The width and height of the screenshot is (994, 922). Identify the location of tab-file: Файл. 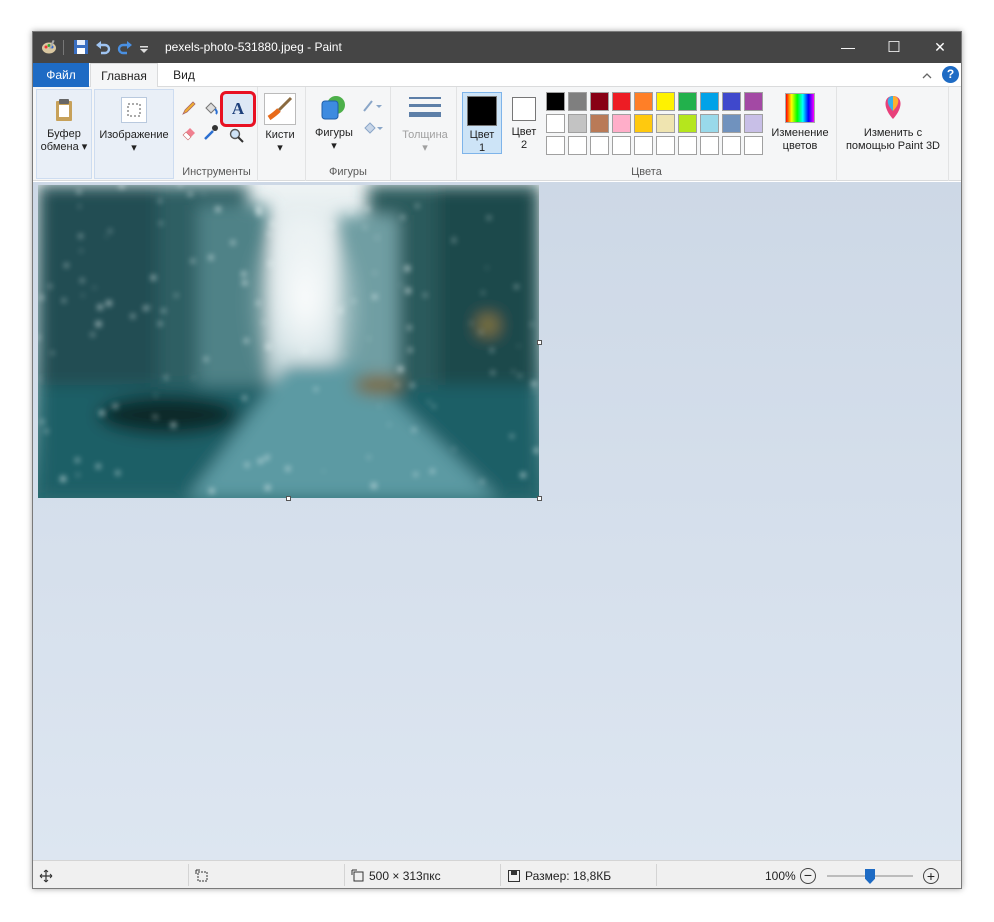
(61, 75).